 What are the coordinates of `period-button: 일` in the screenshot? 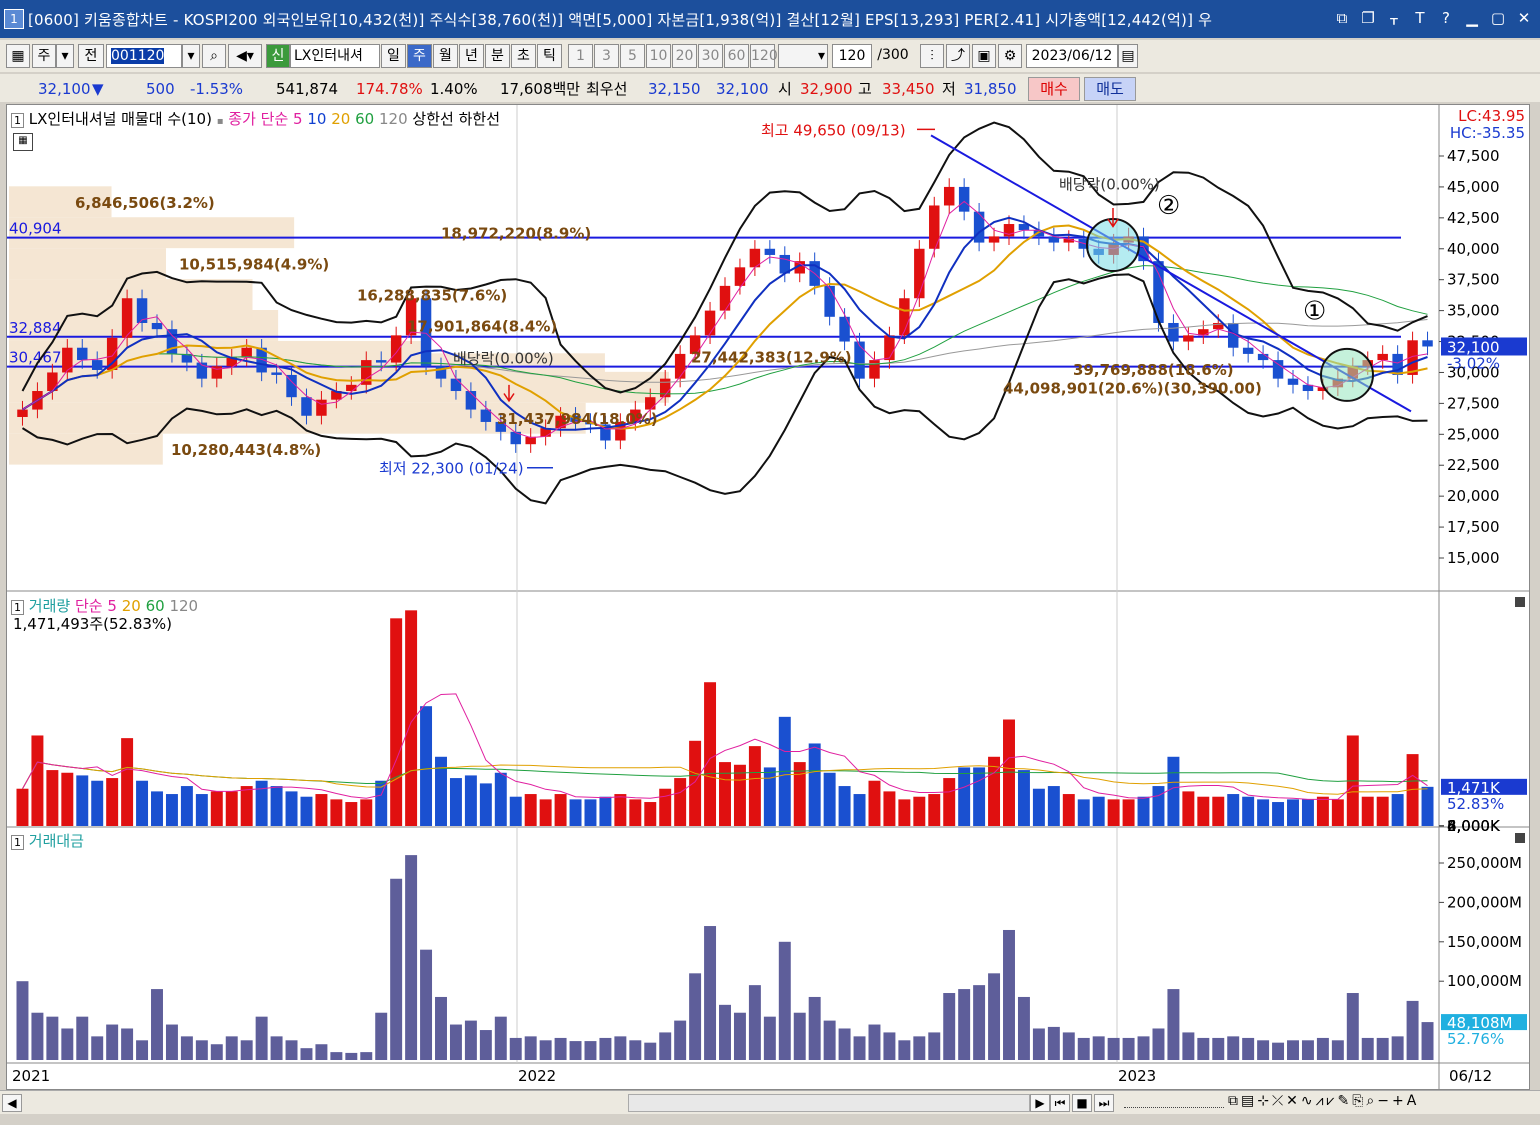 It's located at (393, 56).